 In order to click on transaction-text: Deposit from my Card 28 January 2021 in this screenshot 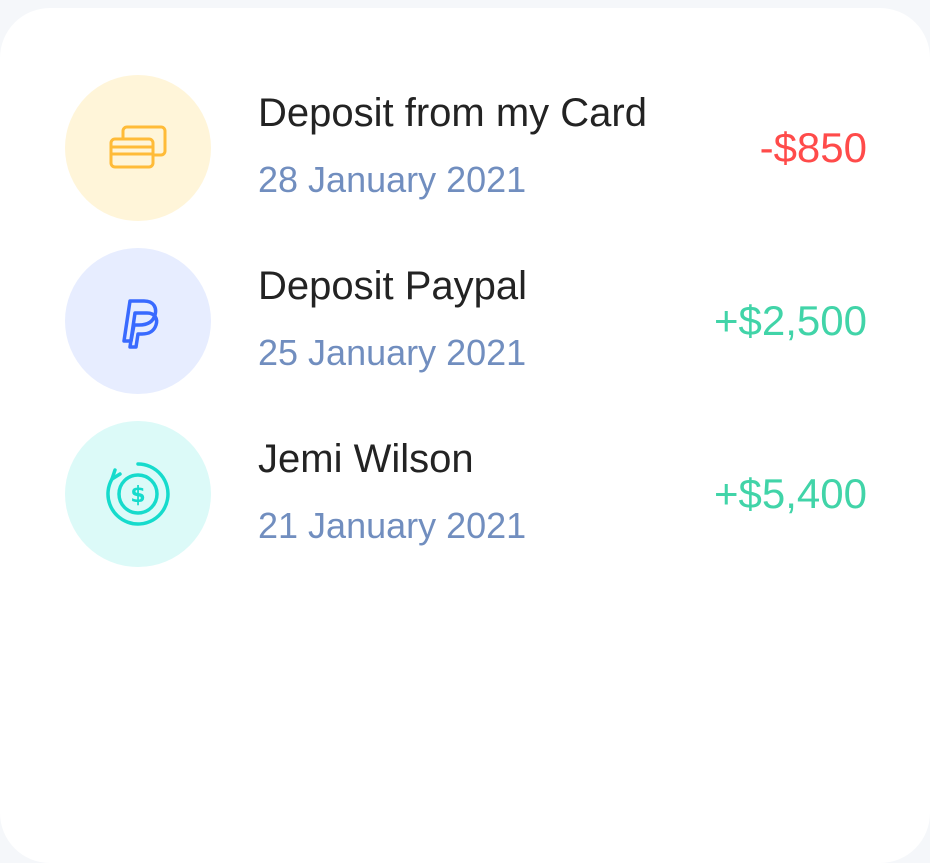, I will do `click(452, 148)`.